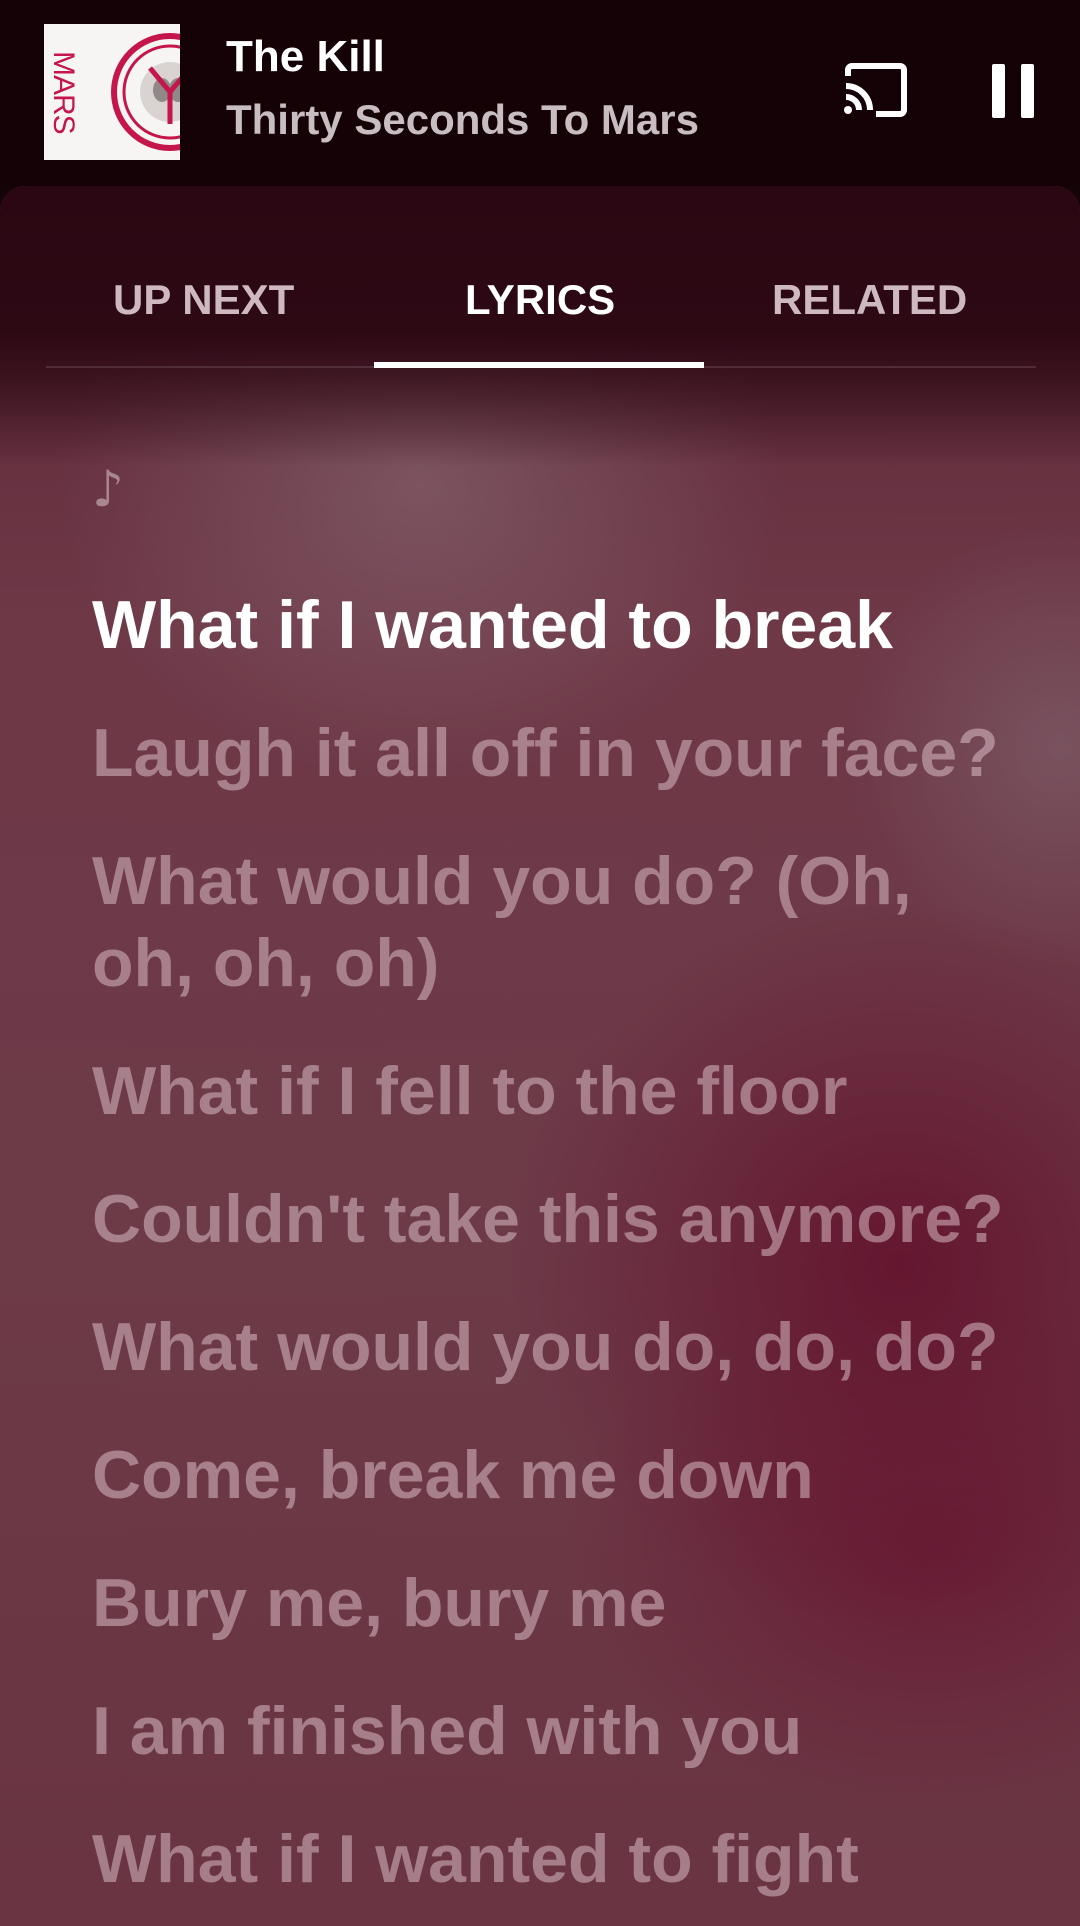  Describe the element at coordinates (557, 1475) in the screenshot. I see `lyric-line: Come, break me down` at that location.